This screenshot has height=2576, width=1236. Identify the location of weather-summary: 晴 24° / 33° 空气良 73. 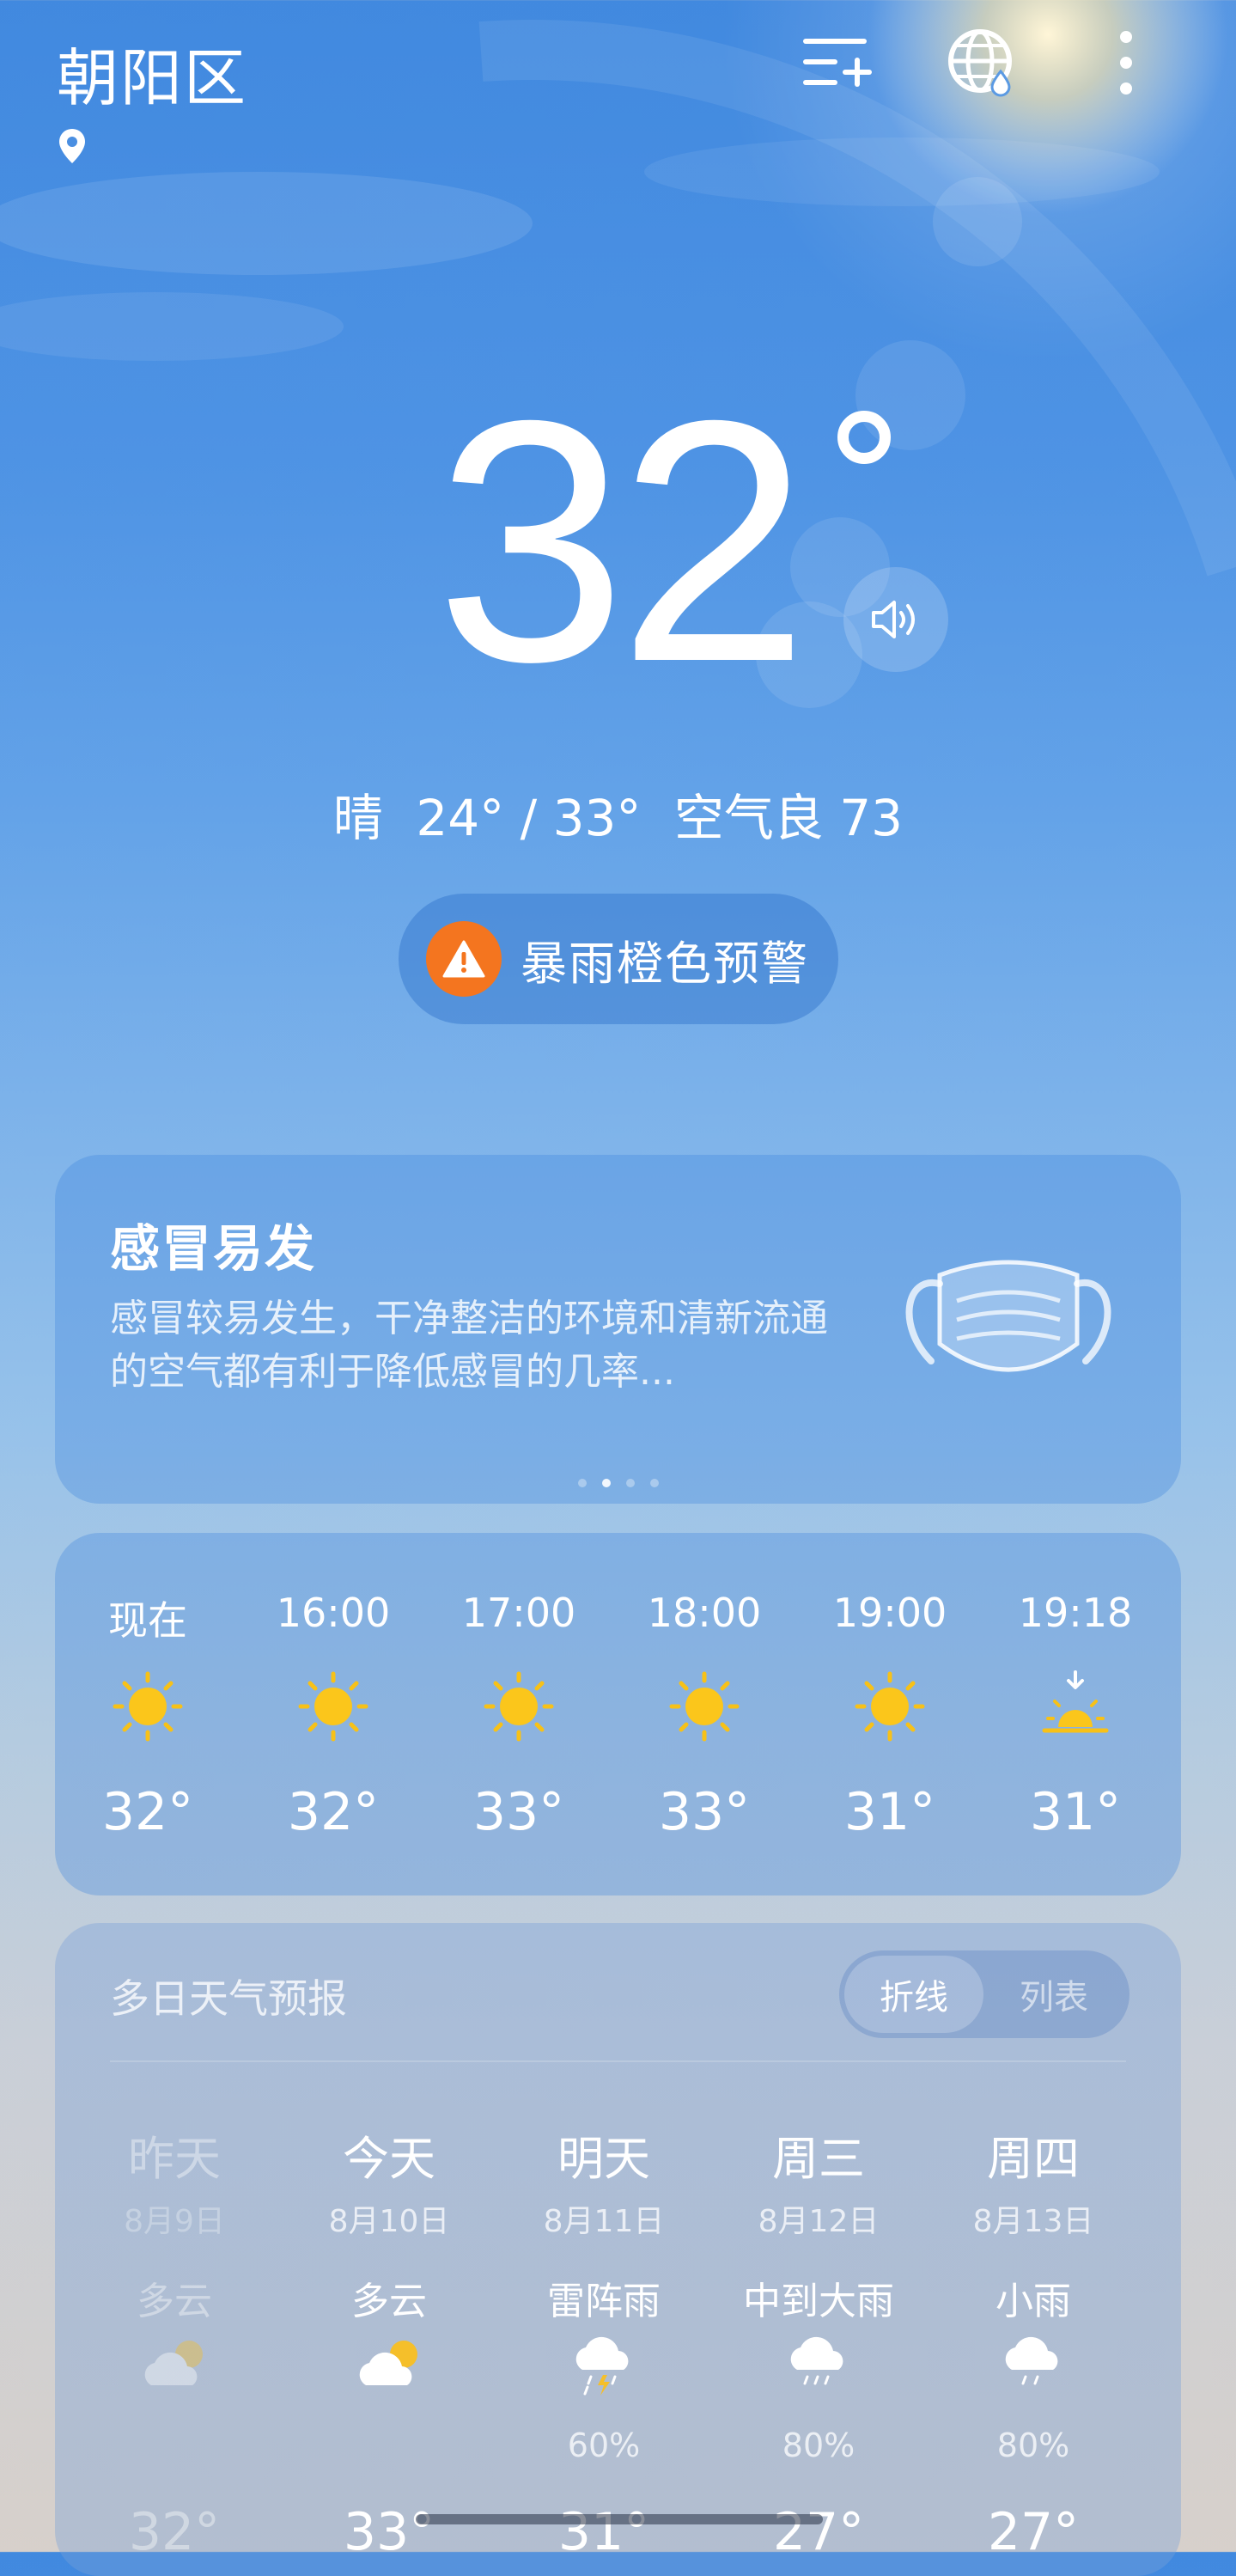
(618, 814).